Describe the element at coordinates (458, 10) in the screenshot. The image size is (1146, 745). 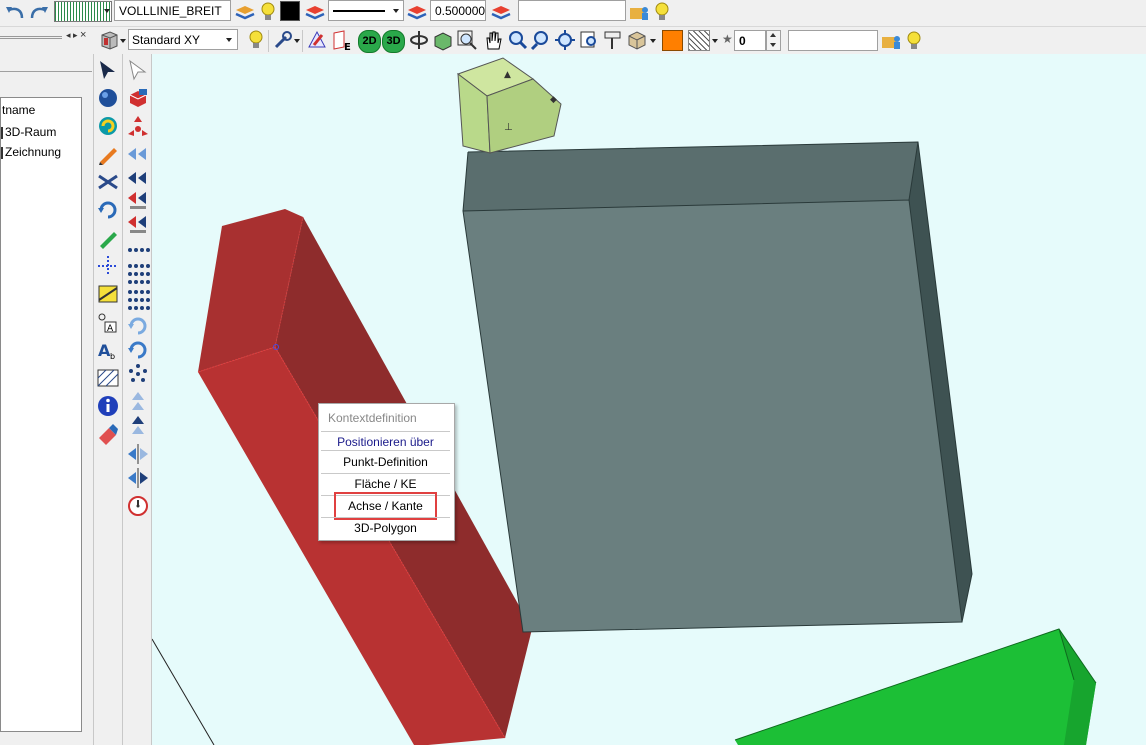
I see `line-width-field: 0.500000` at that location.